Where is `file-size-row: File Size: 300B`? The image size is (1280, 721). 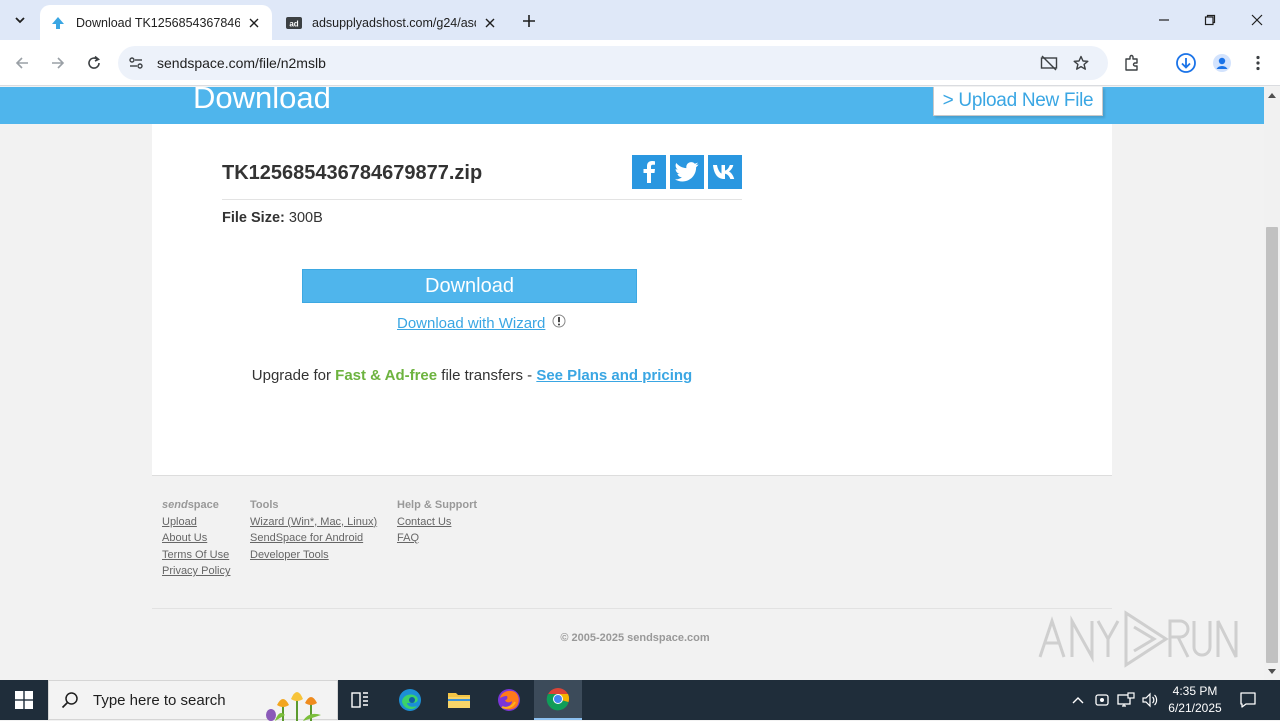 file-size-row: File Size: 300B is located at coordinates (272, 218).